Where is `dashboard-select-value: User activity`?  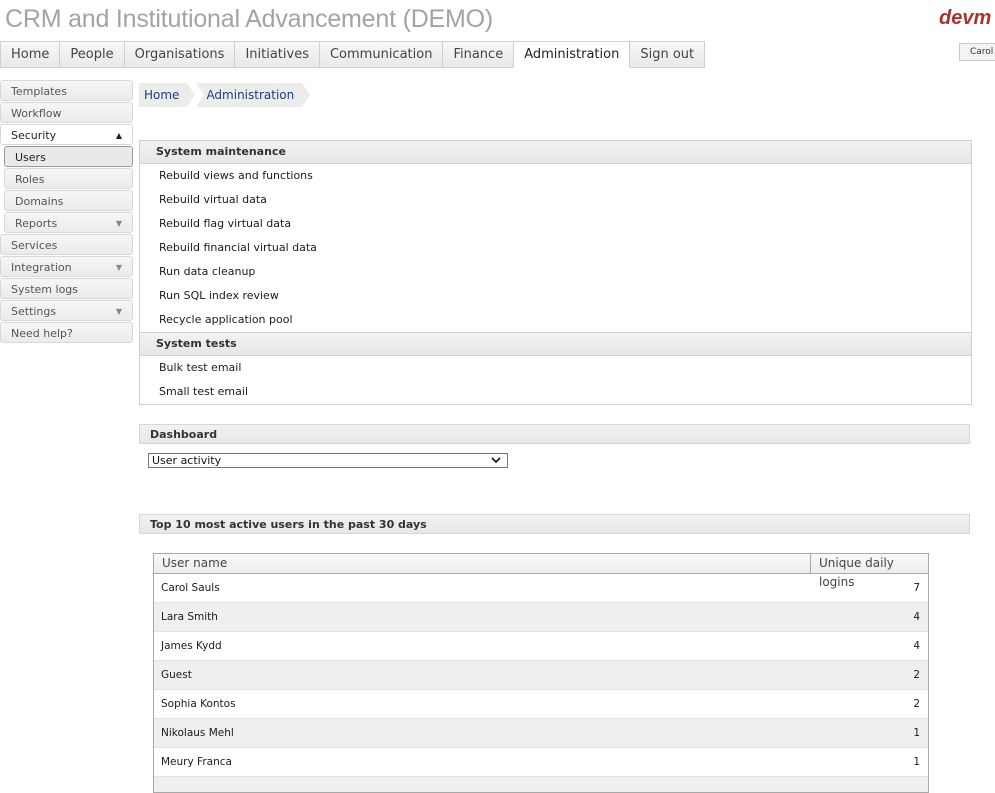 dashboard-select-value: User activity is located at coordinates (187, 460).